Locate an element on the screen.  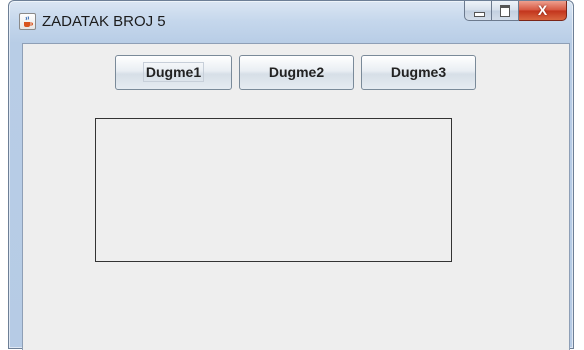
maximize-button is located at coordinates (505, 11).